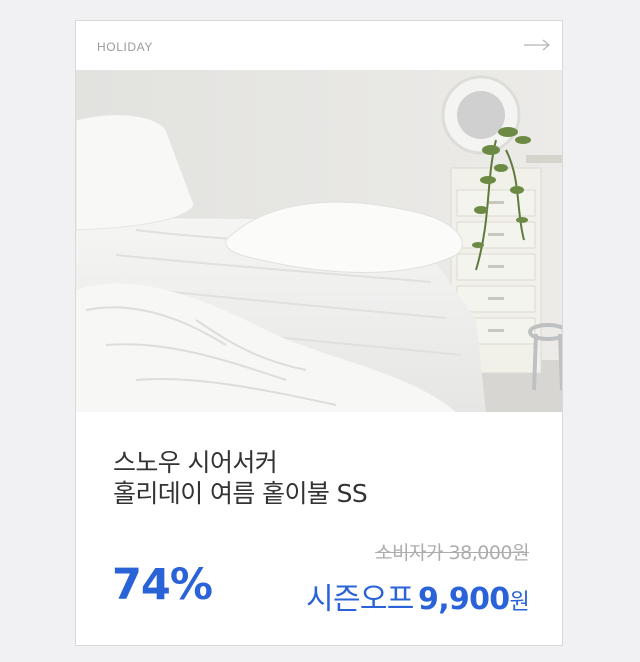 This screenshot has width=640, height=662. Describe the element at coordinates (537, 45) in the screenshot. I see `arrow-right-icon` at that location.